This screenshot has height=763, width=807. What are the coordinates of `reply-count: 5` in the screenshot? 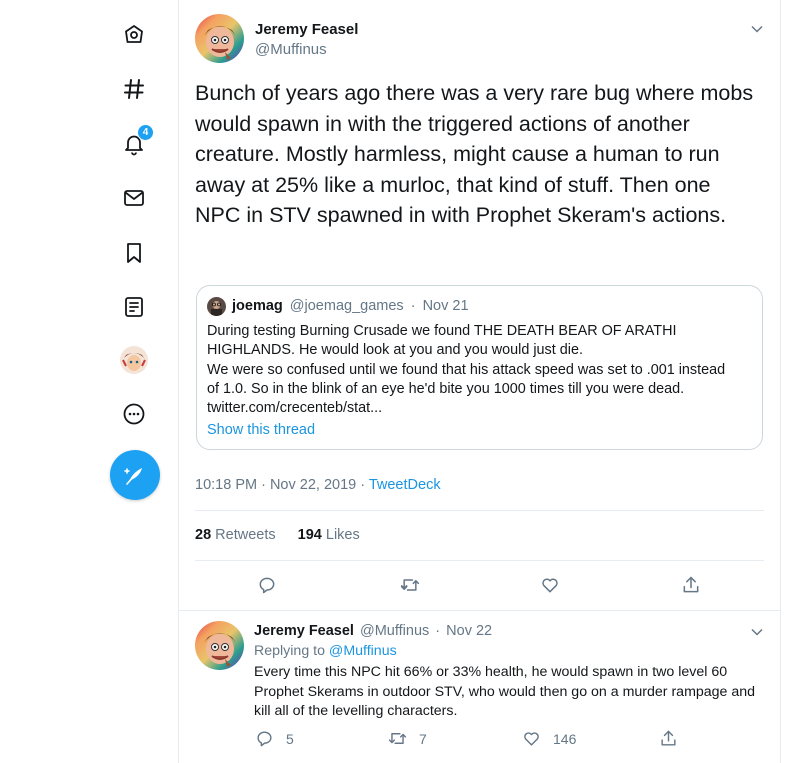 It's located at (290, 738).